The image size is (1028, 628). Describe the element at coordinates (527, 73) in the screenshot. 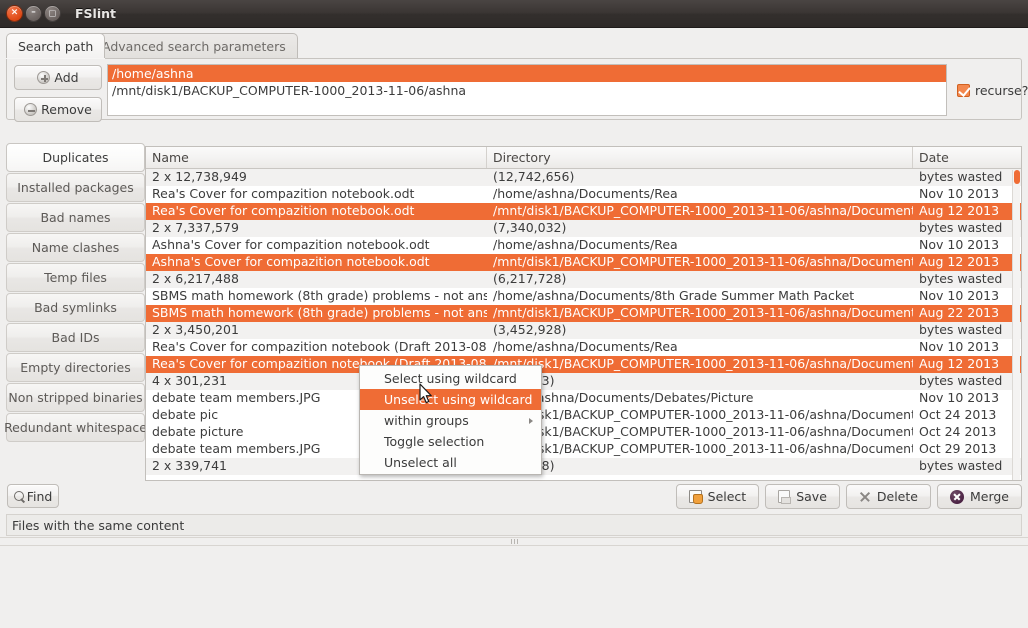

I see `search-path-item: /home/ashna` at that location.